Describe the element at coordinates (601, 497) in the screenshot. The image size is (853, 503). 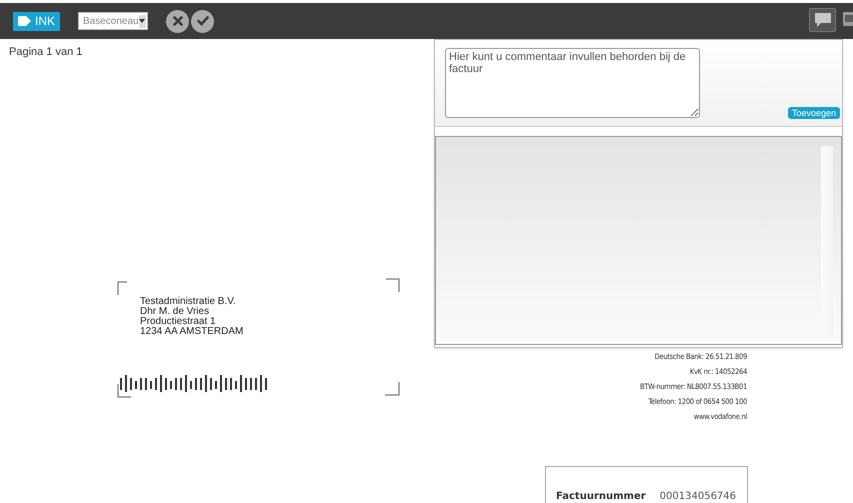
I see `invoice-number-label: Factuurnummer` at that location.